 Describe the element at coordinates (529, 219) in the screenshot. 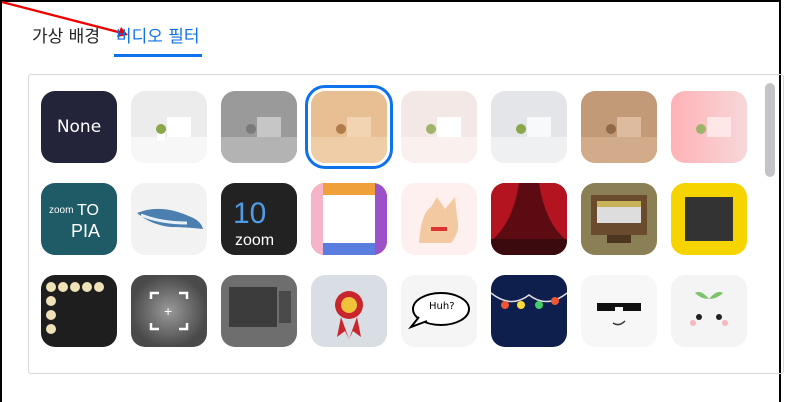

I see `filter-theater` at that location.